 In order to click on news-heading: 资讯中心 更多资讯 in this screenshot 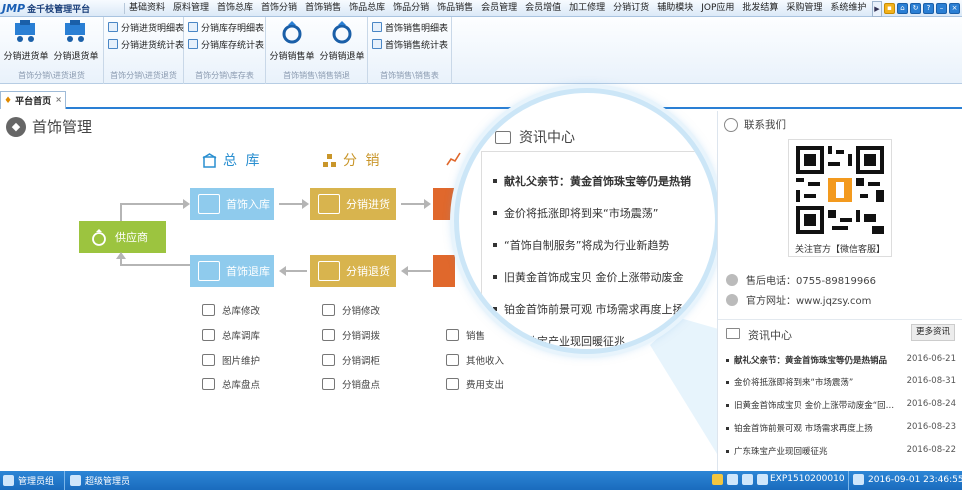, I will do `click(840, 332)`.